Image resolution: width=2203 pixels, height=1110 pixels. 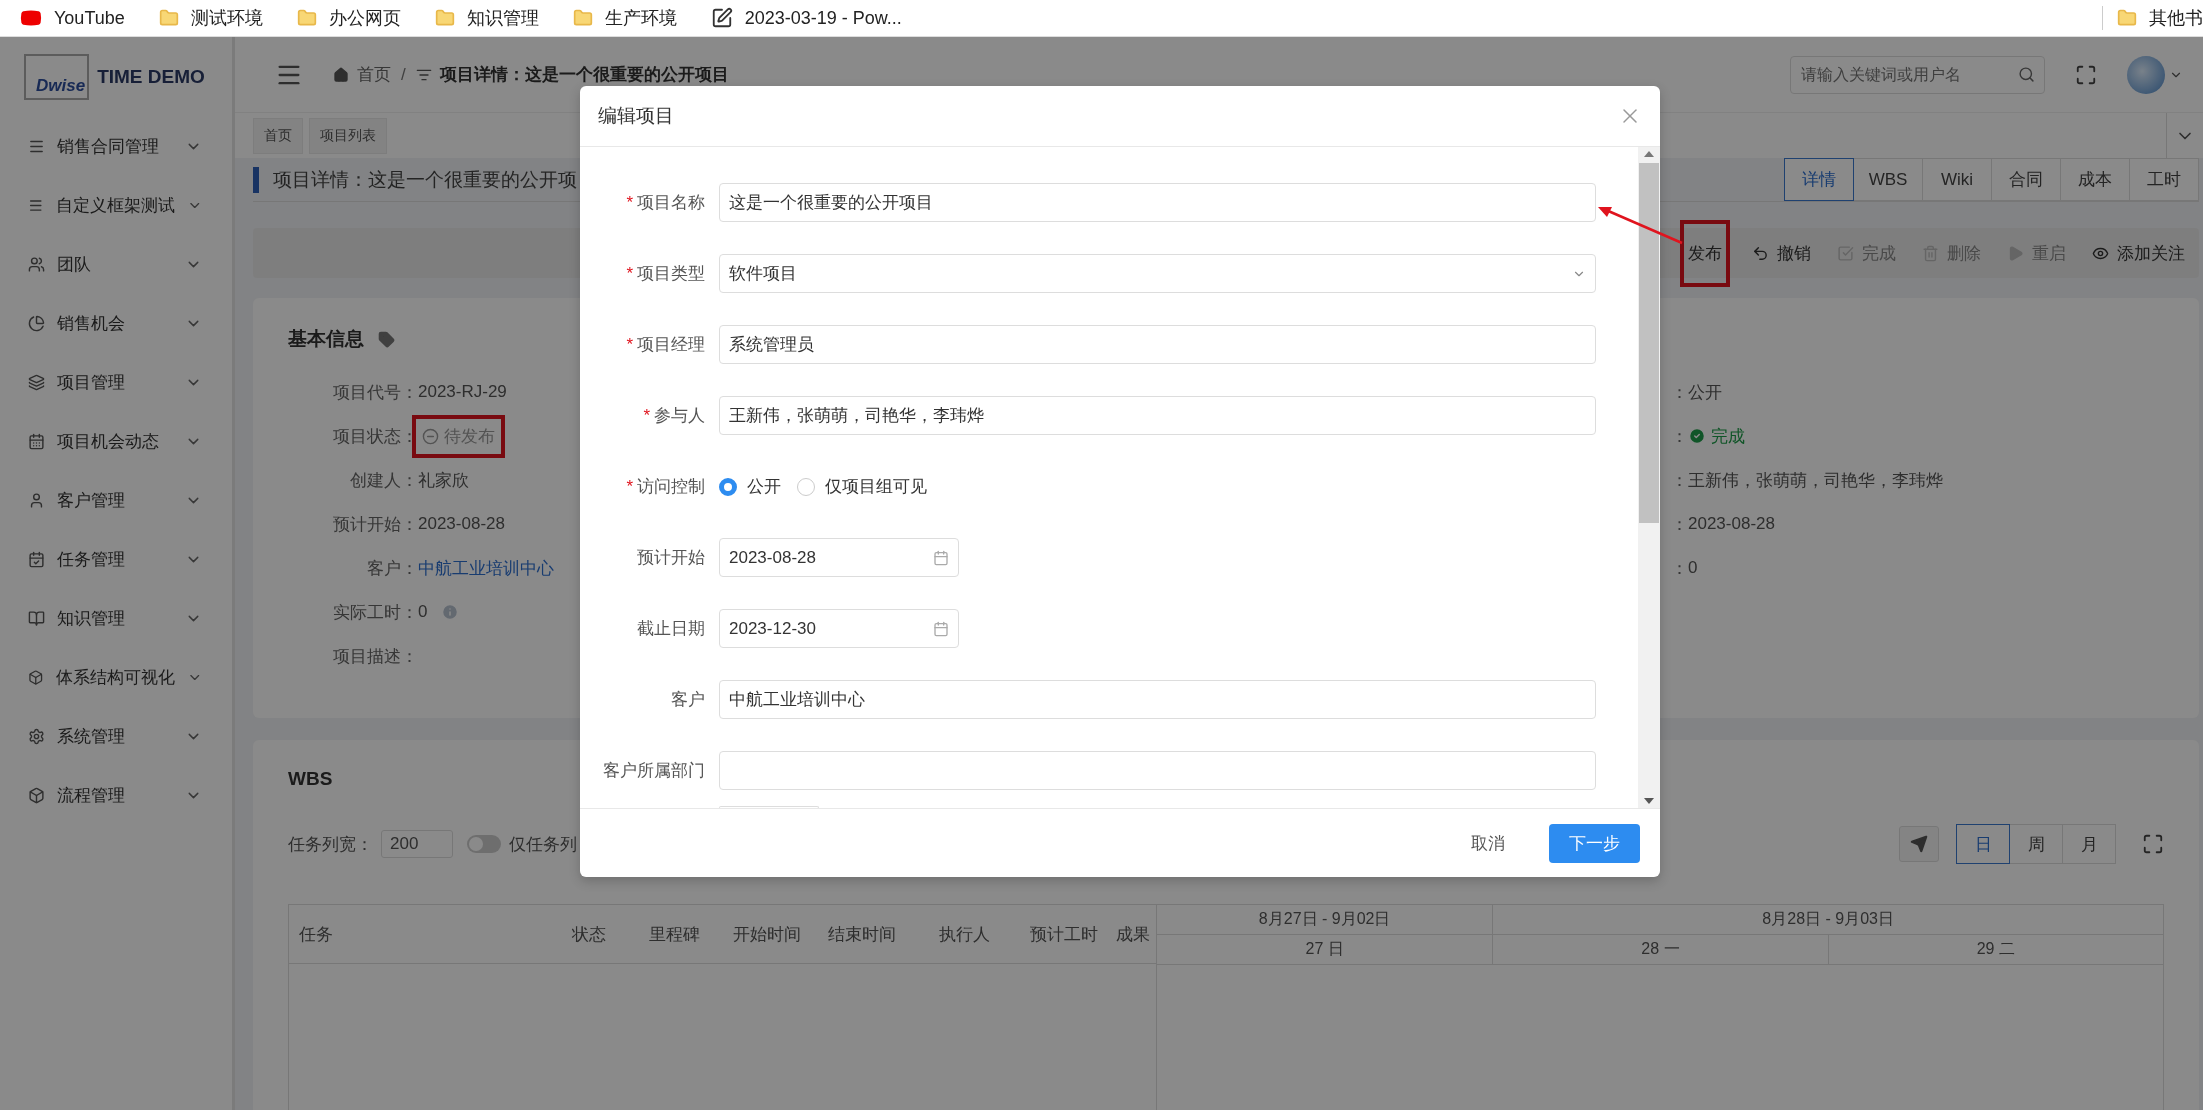 What do you see at coordinates (2152, 18) in the screenshot?
I see `bookmark-folder: 其他书` at bounding box center [2152, 18].